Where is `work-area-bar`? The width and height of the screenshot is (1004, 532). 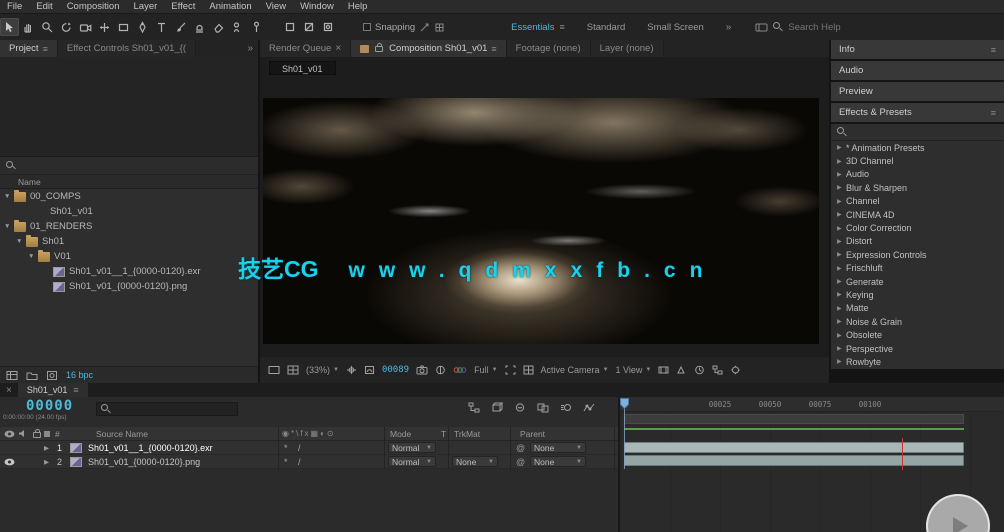
work-area-bar is located at coordinates (794, 419).